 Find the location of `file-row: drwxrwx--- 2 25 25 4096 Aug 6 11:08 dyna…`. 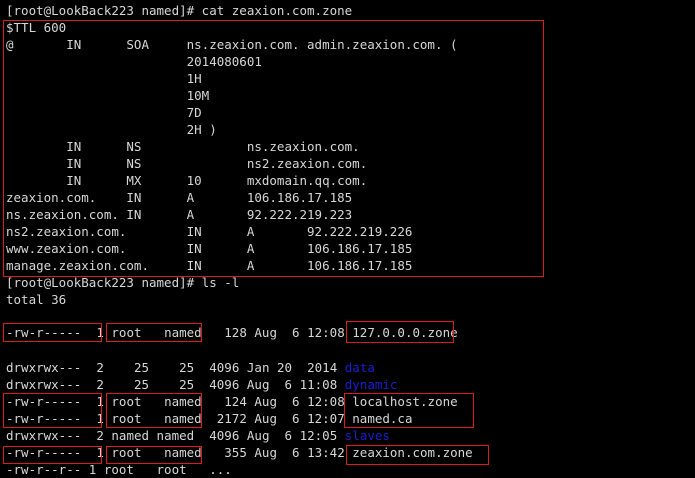

file-row: drwxrwx--- 2 25 25 4096 Aug 6 11:08 dyna… is located at coordinates (201, 384).